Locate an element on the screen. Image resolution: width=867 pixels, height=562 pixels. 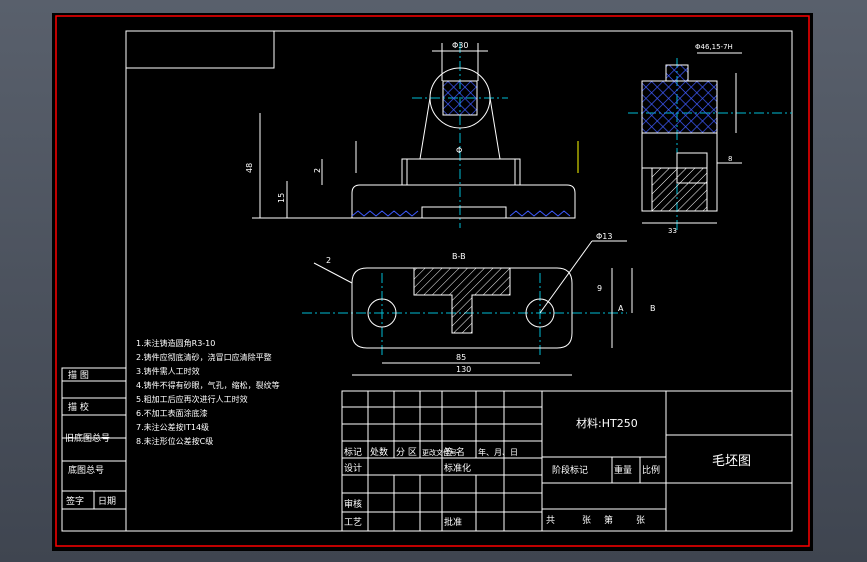
dim-left-small: 15 is located at coordinates (281, 198).